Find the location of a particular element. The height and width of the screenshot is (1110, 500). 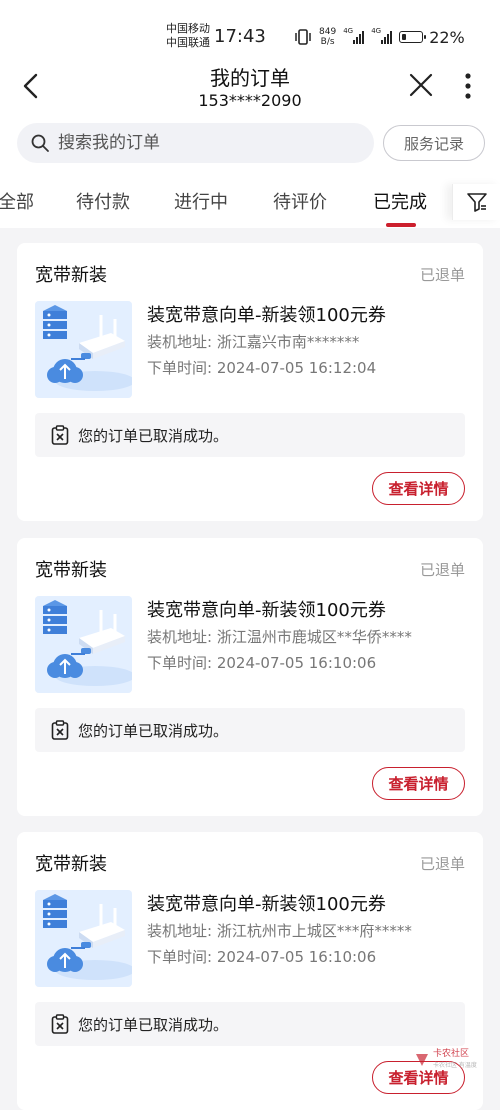

watermark-title: 卡农社区 is located at coordinates (451, 1054).